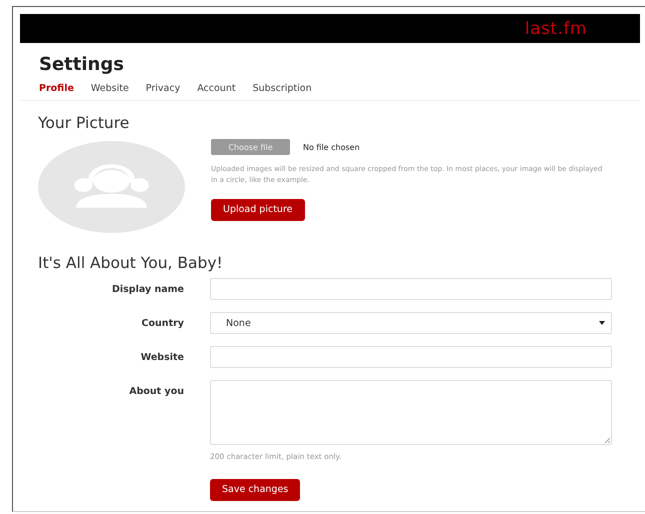 Image resolution: width=645 pixels, height=514 pixels. What do you see at coordinates (131, 263) in the screenshot?
I see `section-heading: It's All About You, Baby!` at bounding box center [131, 263].